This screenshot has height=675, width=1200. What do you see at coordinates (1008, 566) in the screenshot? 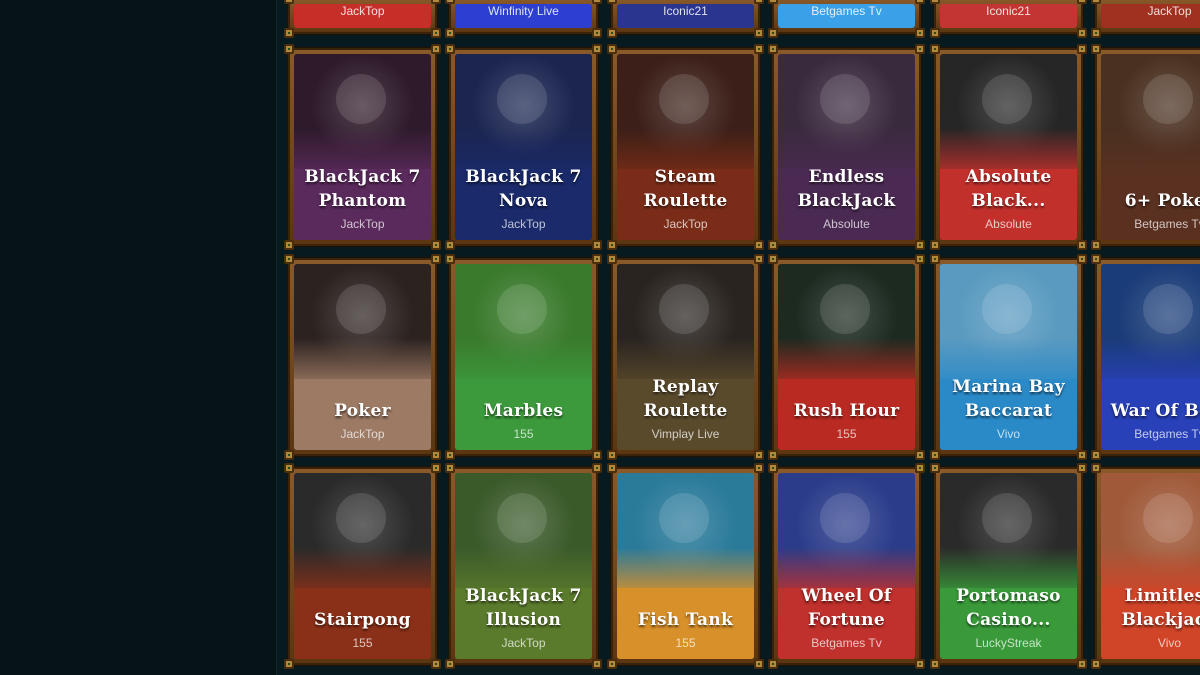
I see `game-card: Portomaso Casino... LuckyStreak` at bounding box center [1008, 566].